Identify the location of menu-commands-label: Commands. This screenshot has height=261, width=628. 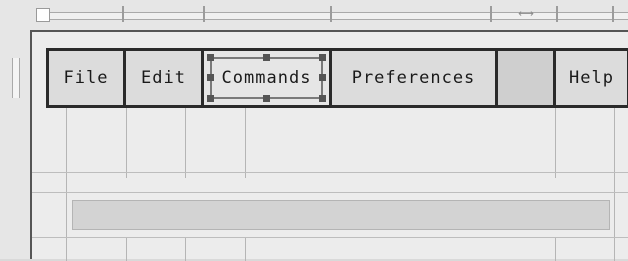
(266, 78).